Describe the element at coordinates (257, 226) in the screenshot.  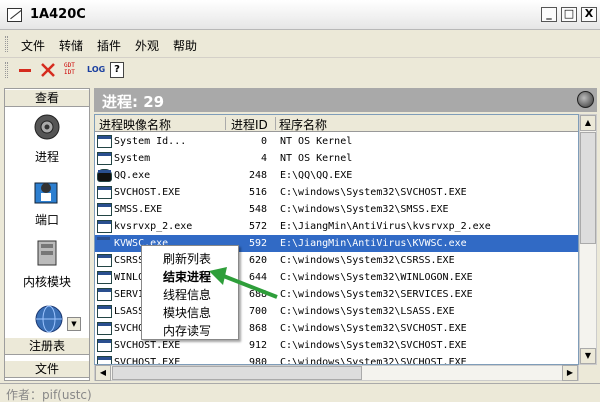
I see `process-id: 572` at that location.